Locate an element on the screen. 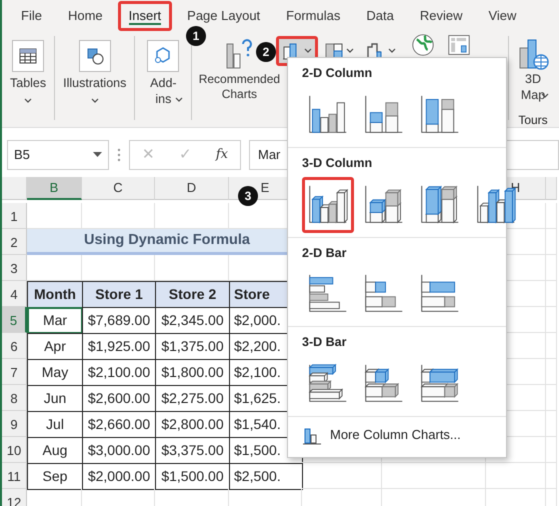 The height and width of the screenshot is (506, 559). row-header: 8 is located at coordinates (14, 398).